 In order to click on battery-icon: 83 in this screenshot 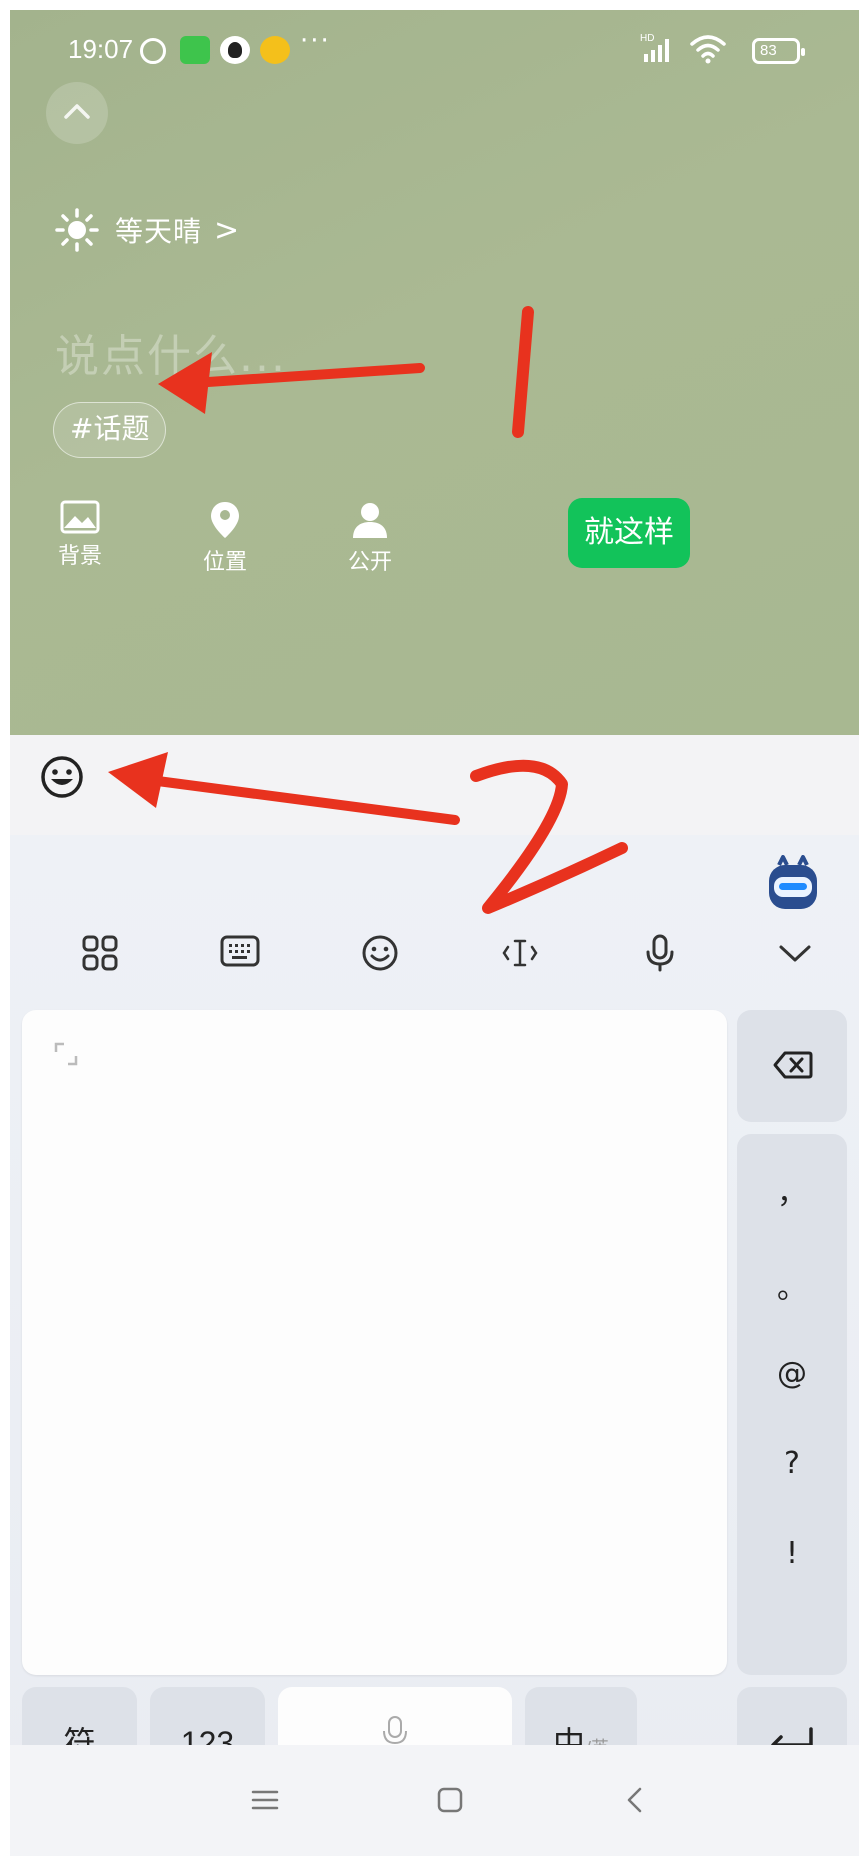, I will do `click(778, 51)`.